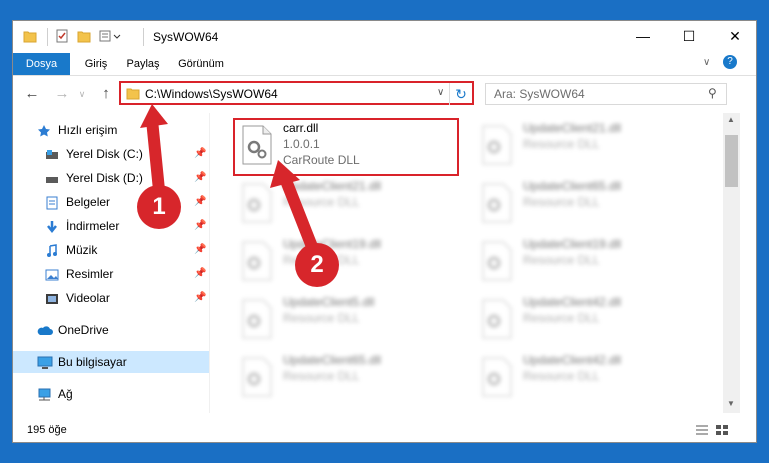 This screenshot has height=463, width=769. Describe the element at coordinates (285, 174) in the screenshot. I see `arrow-2-head` at that location.